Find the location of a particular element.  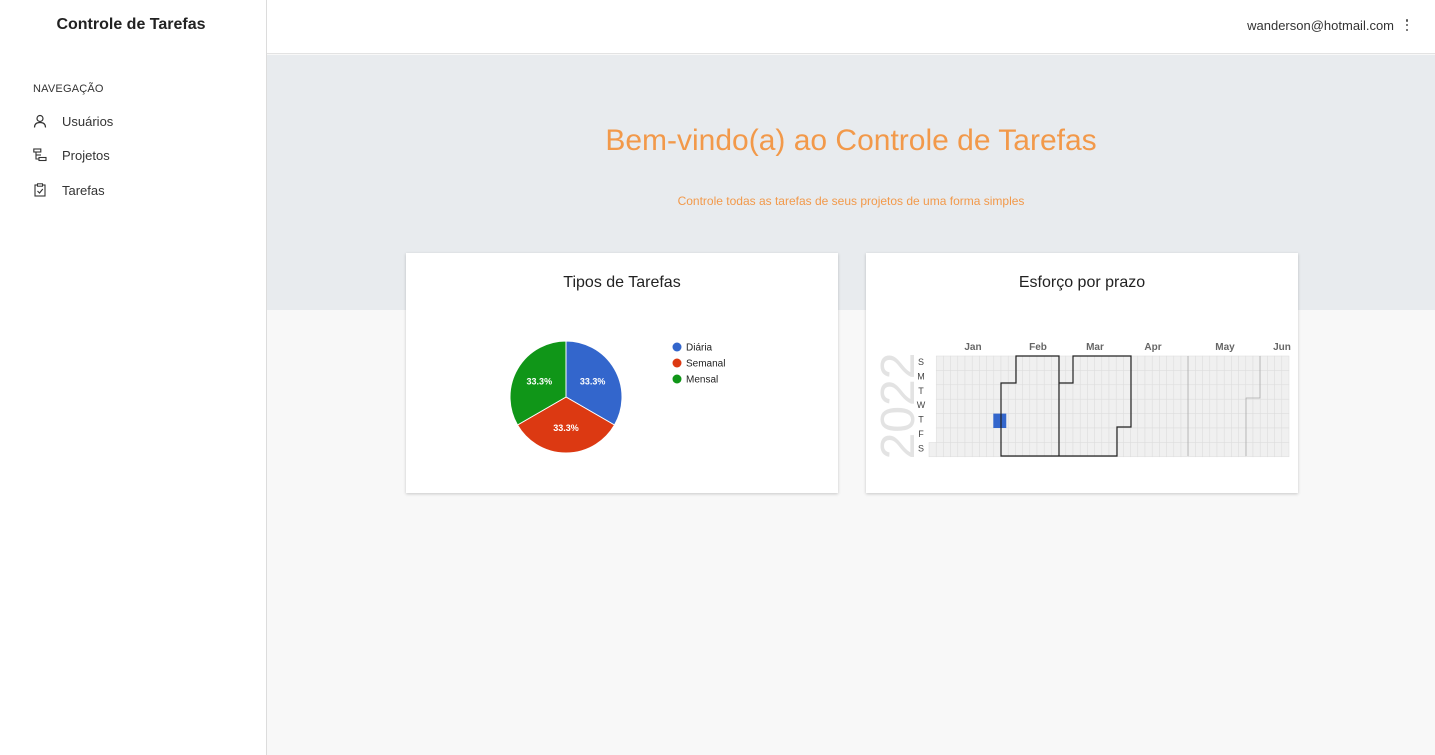

sidebar-item-tarefas: Tarefas is located at coordinates (69, 190).